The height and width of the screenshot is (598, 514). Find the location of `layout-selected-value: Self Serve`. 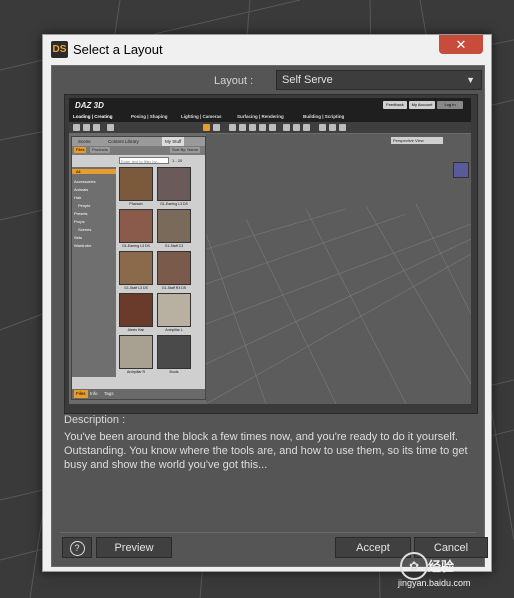

layout-selected-value: Self Serve is located at coordinates (307, 80).